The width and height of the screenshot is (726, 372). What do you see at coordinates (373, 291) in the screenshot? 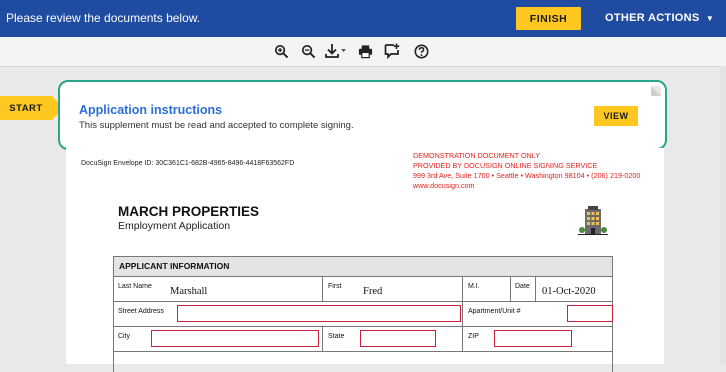
I see `first-name-value: Fred` at bounding box center [373, 291].